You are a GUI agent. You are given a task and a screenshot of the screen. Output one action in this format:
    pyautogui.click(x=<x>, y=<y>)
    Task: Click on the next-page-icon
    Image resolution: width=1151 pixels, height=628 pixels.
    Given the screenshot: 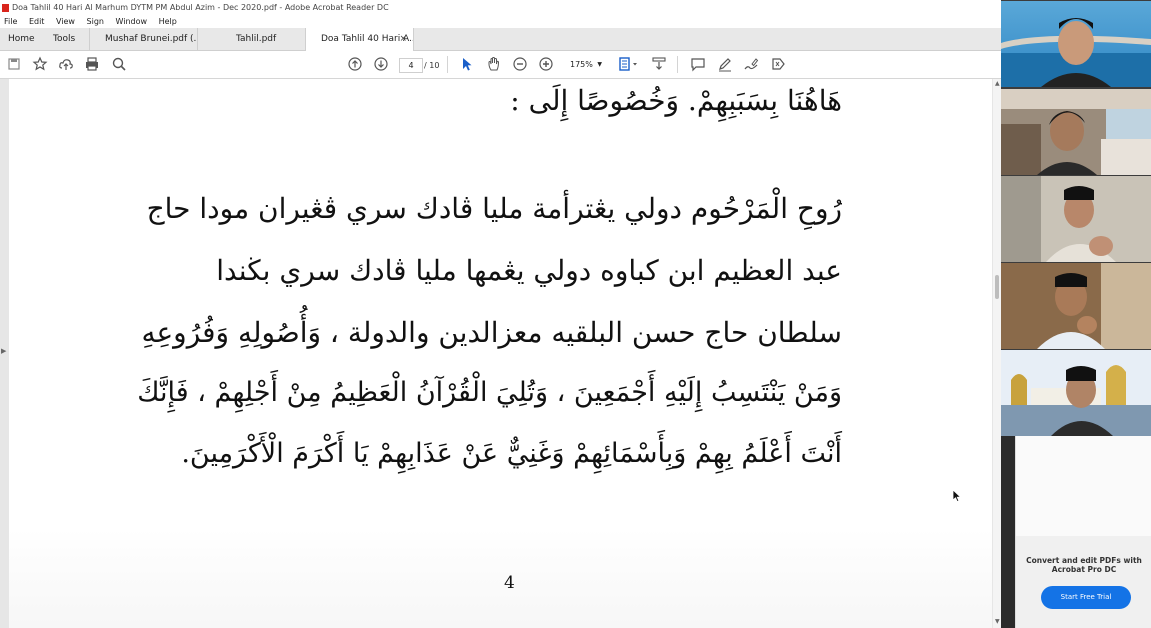 What is the action you would take?
    pyautogui.click(x=381, y=64)
    